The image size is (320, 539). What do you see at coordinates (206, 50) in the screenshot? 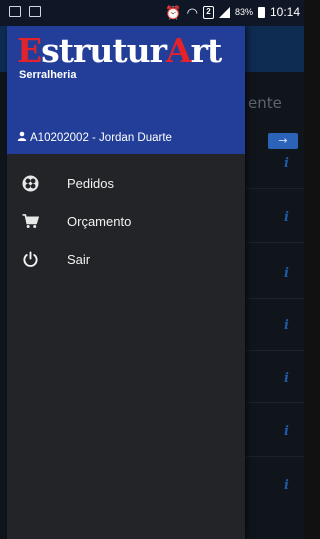
I see `brand-text-part2: rt` at bounding box center [206, 50].